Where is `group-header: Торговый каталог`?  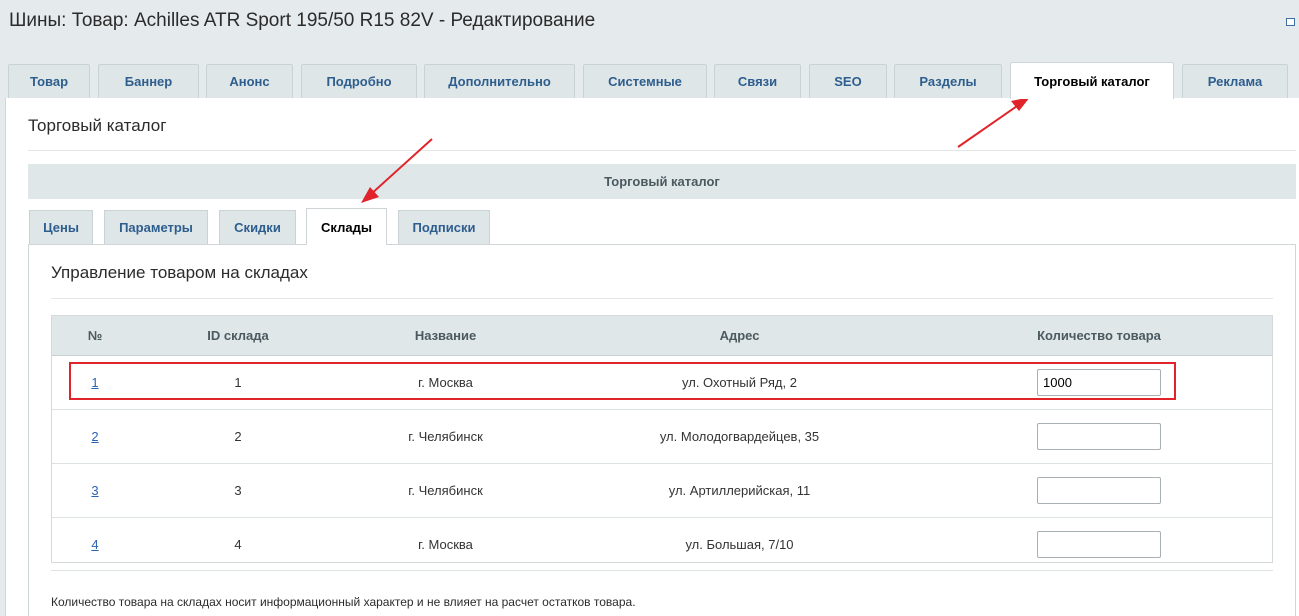
group-header: Торговый каталог is located at coordinates (662, 181).